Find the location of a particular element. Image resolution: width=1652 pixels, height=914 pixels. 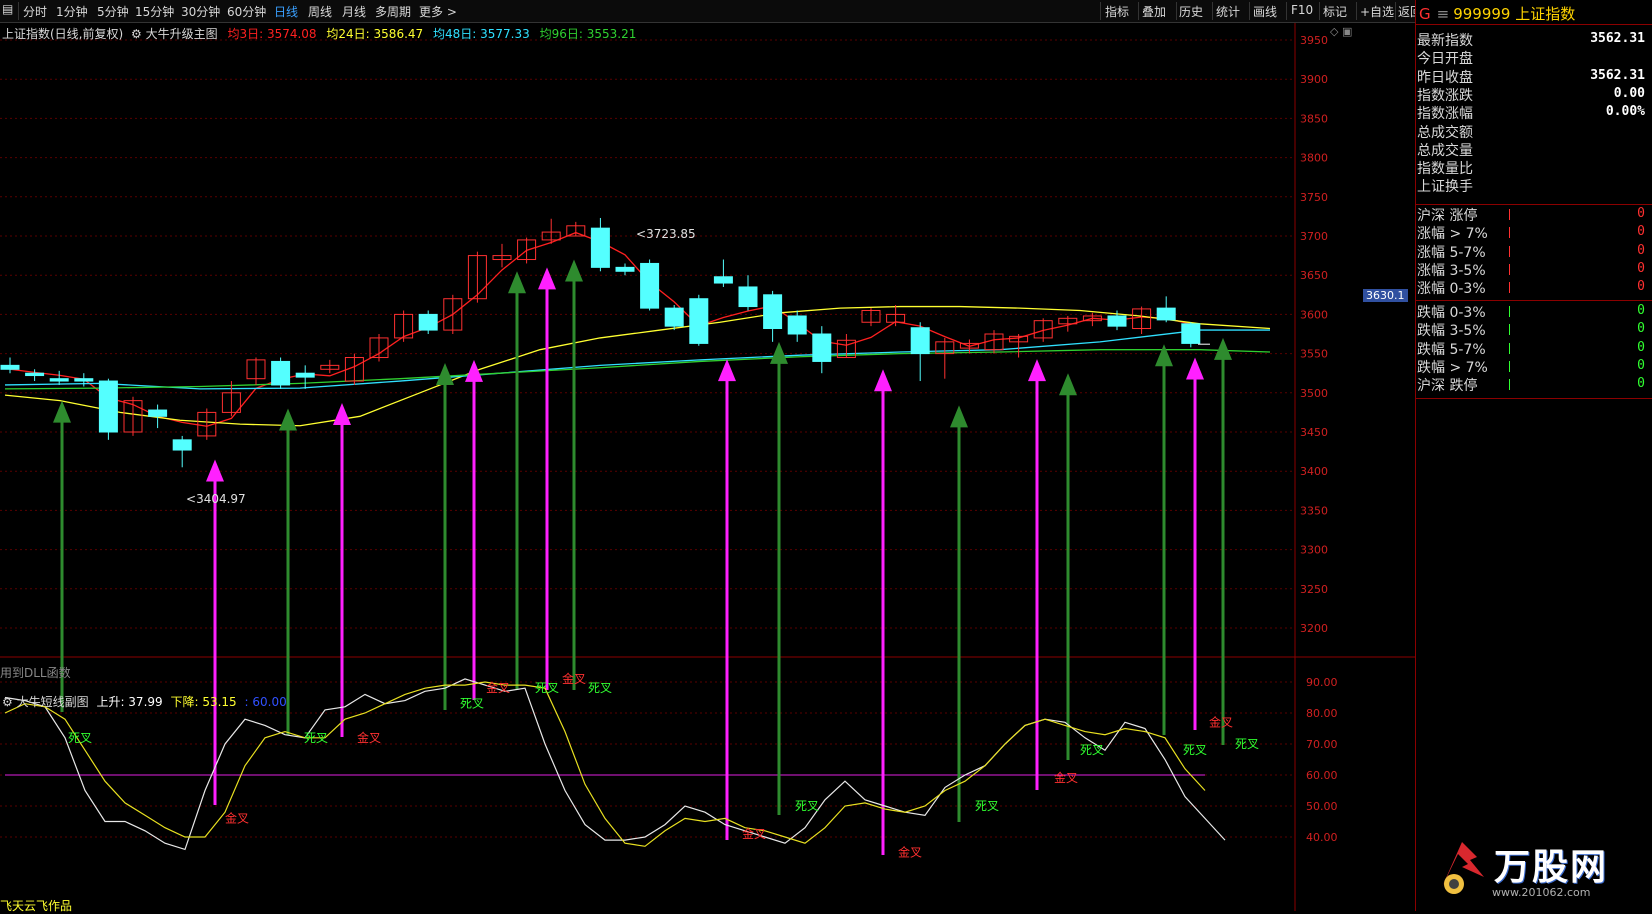

market-marker: G is located at coordinates (1425, 14).